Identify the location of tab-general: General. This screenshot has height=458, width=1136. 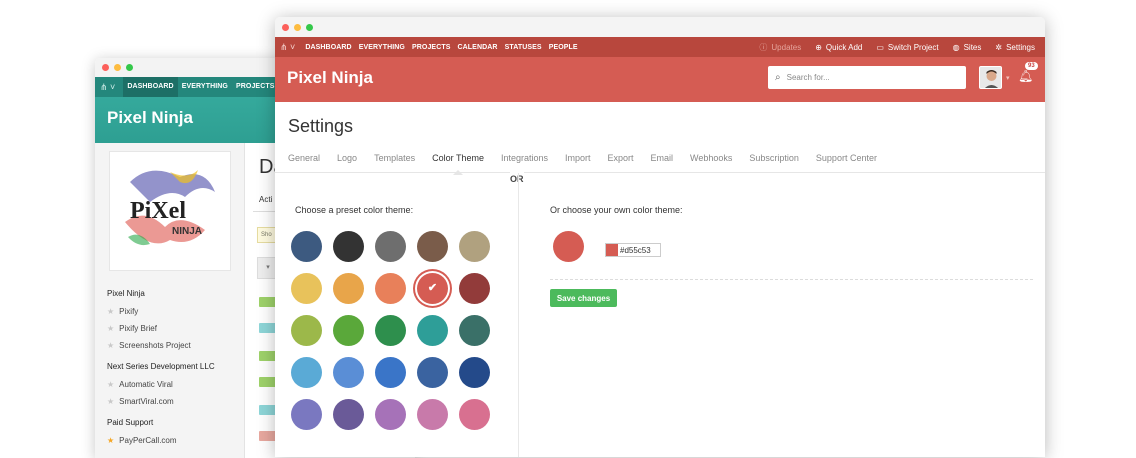
(304, 163).